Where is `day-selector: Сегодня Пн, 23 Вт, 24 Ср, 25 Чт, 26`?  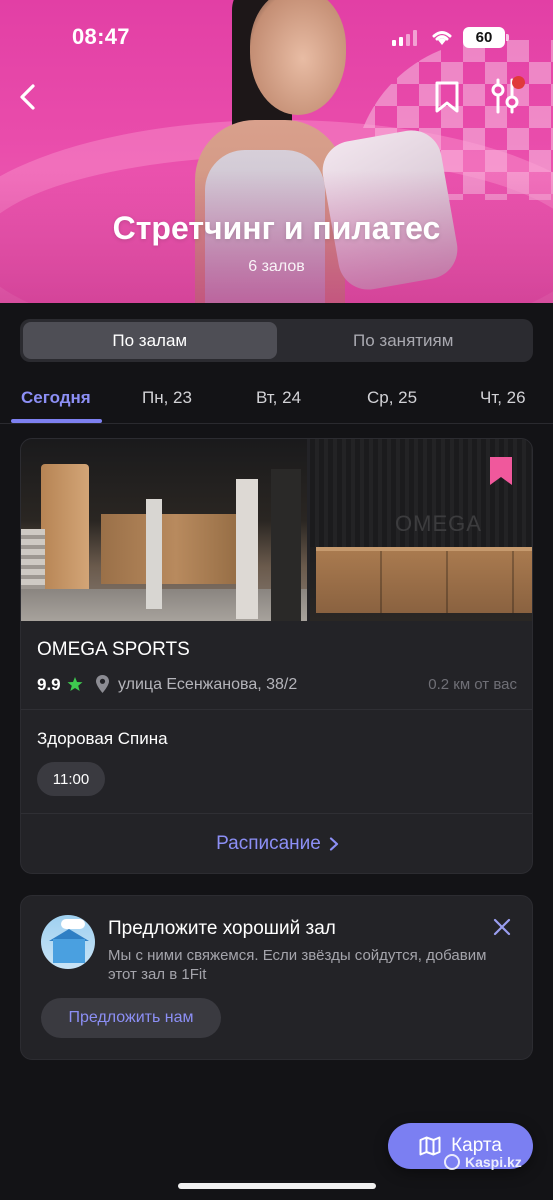
day-selector: Сегодня Пн, 23 Вт, 24 Ср, 25 Чт, 26 is located at coordinates (276, 403).